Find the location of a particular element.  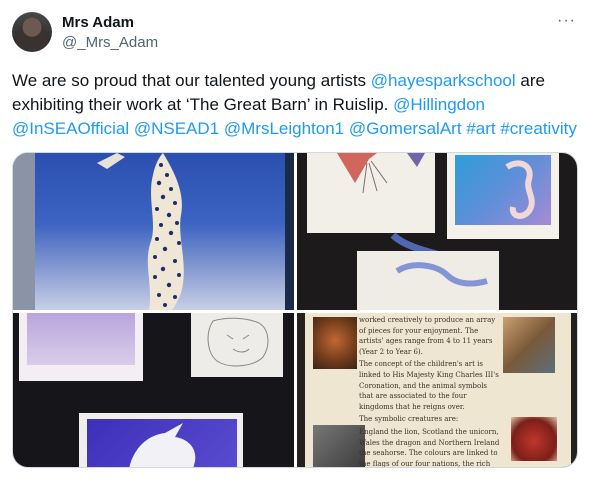

unicorn-figure is located at coordinates (162, 445).